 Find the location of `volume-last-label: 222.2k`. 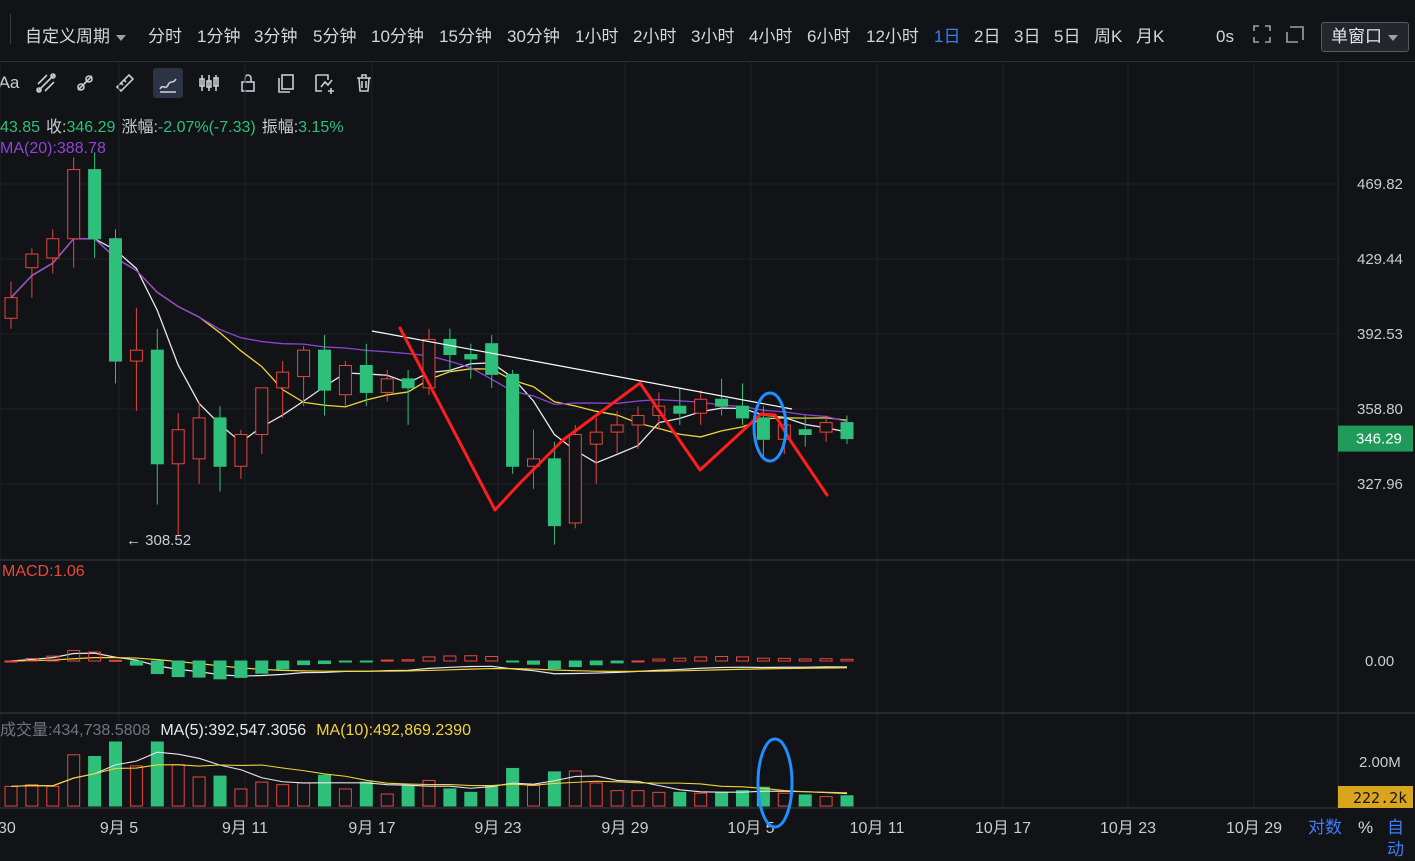

volume-last-label: 222.2k is located at coordinates (1380, 798).